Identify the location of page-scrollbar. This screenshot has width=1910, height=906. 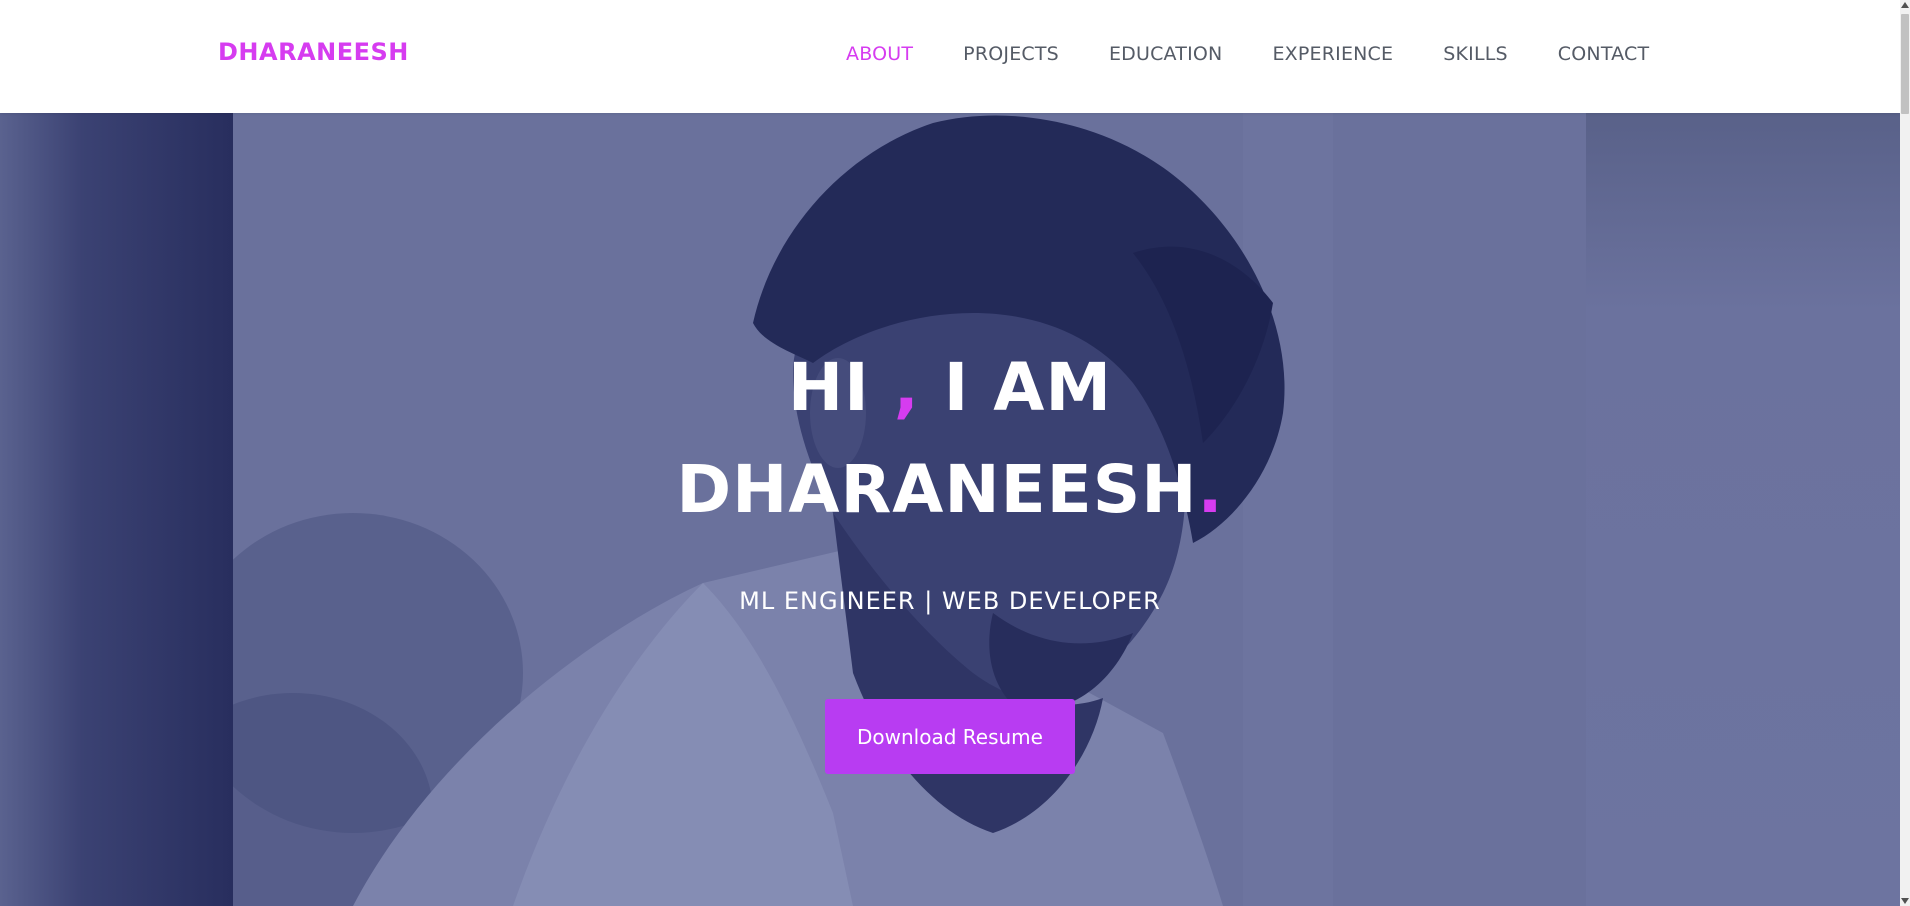
(1905, 453).